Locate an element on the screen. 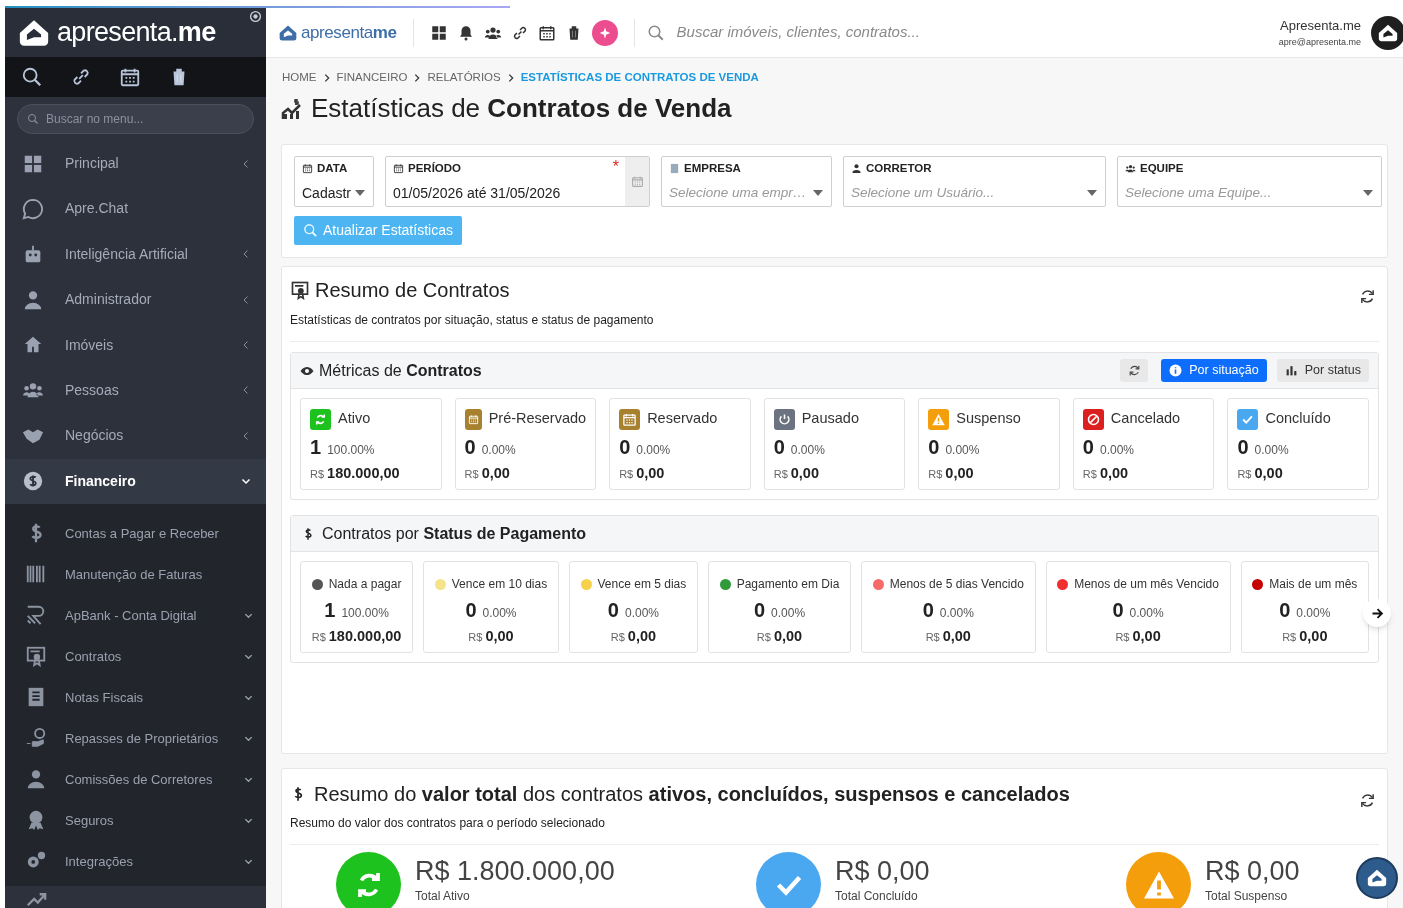  logo-text: apresenta.me is located at coordinates (136, 33).